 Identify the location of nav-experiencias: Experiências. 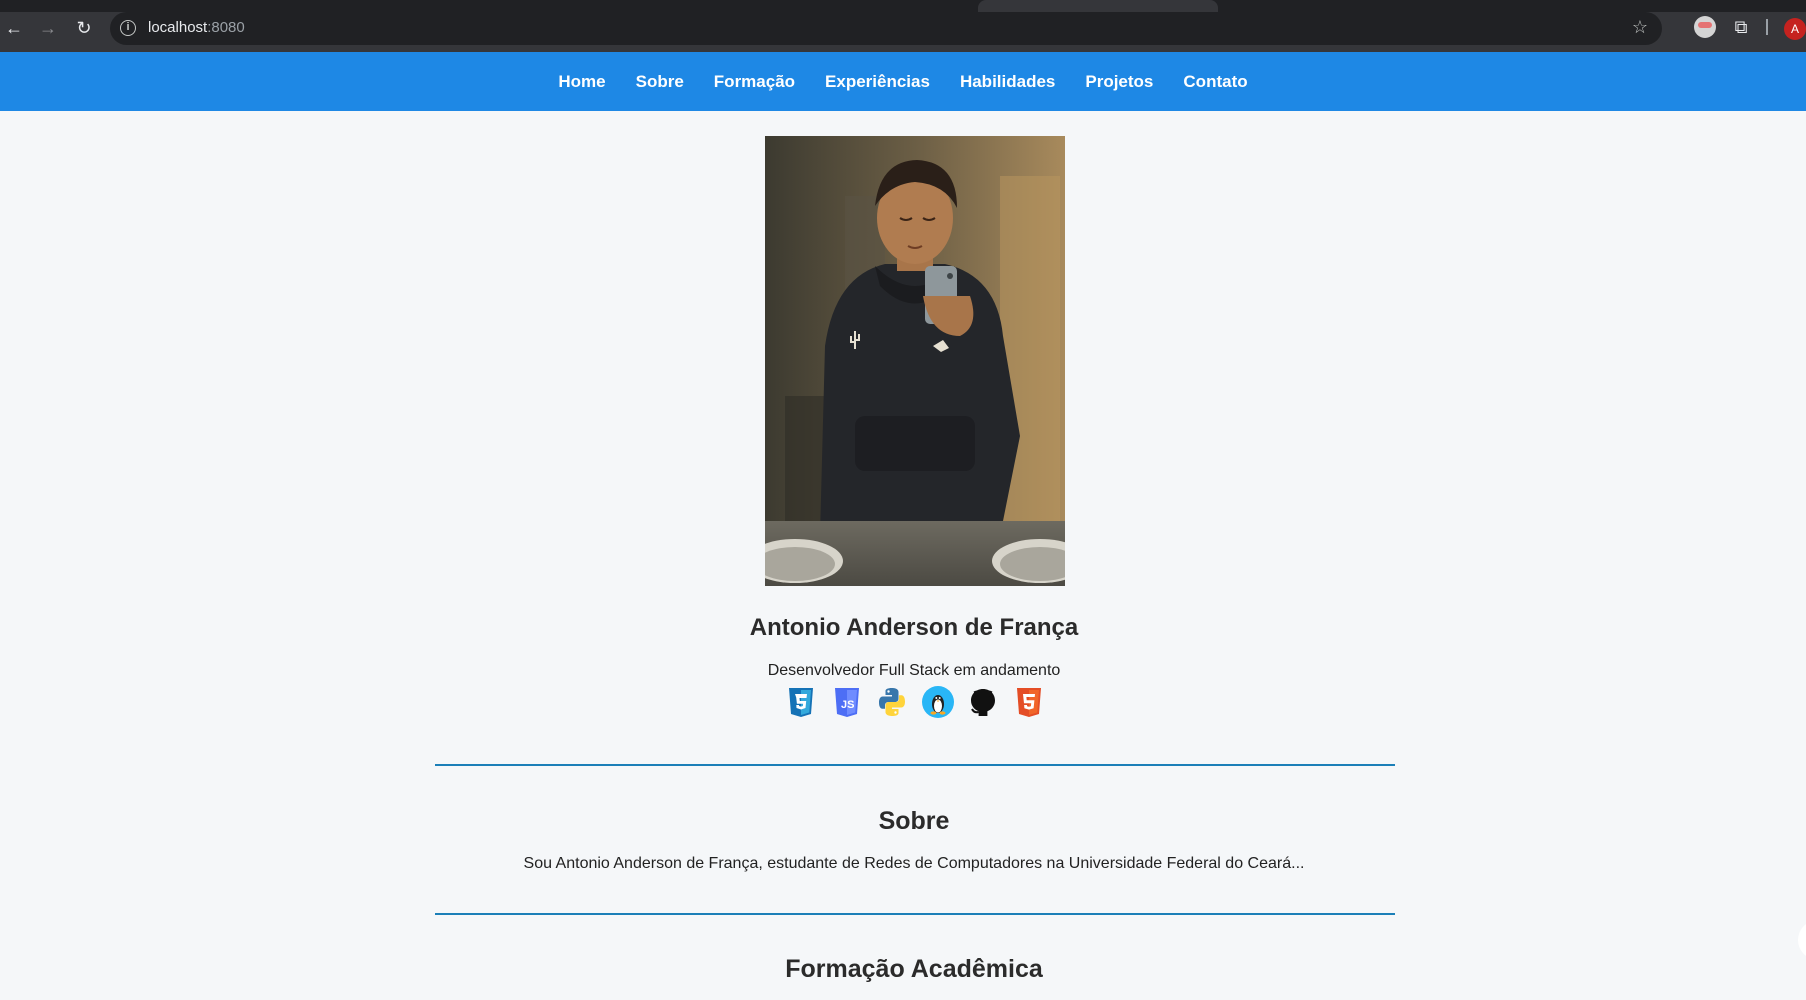
(877, 82).